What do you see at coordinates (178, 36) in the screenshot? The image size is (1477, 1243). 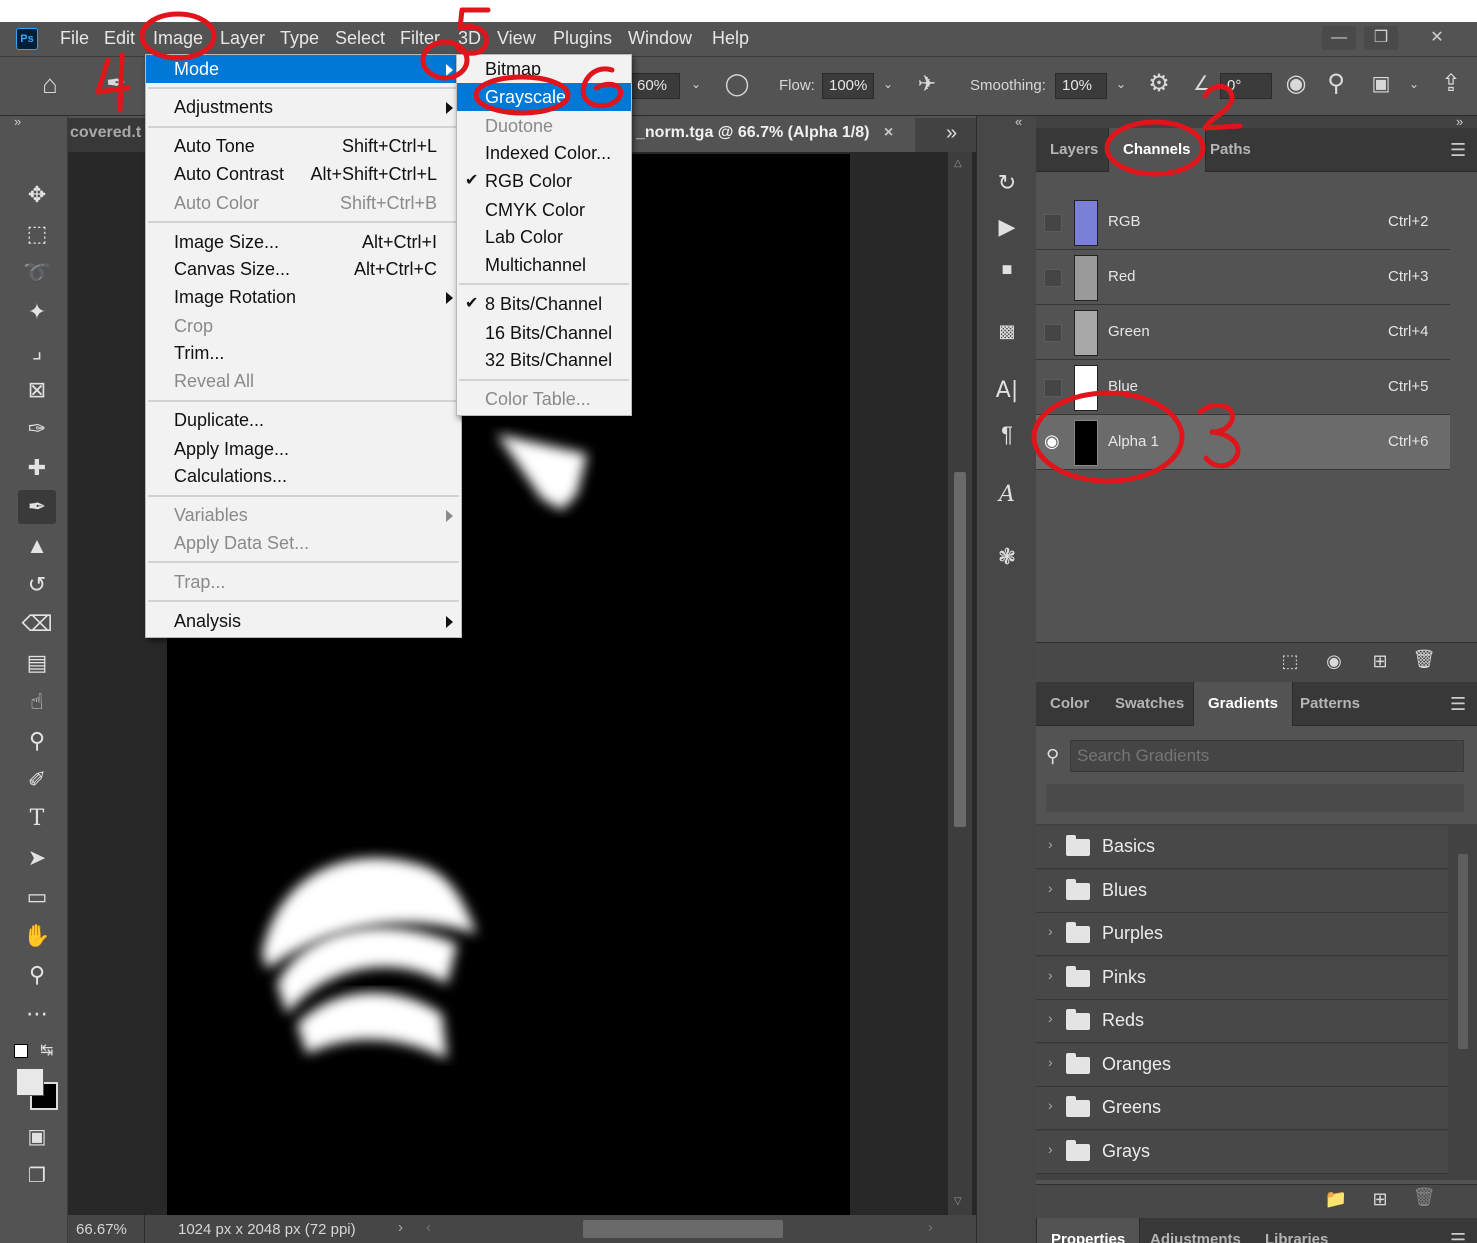 I see `annotation-circle-image-menu` at bounding box center [178, 36].